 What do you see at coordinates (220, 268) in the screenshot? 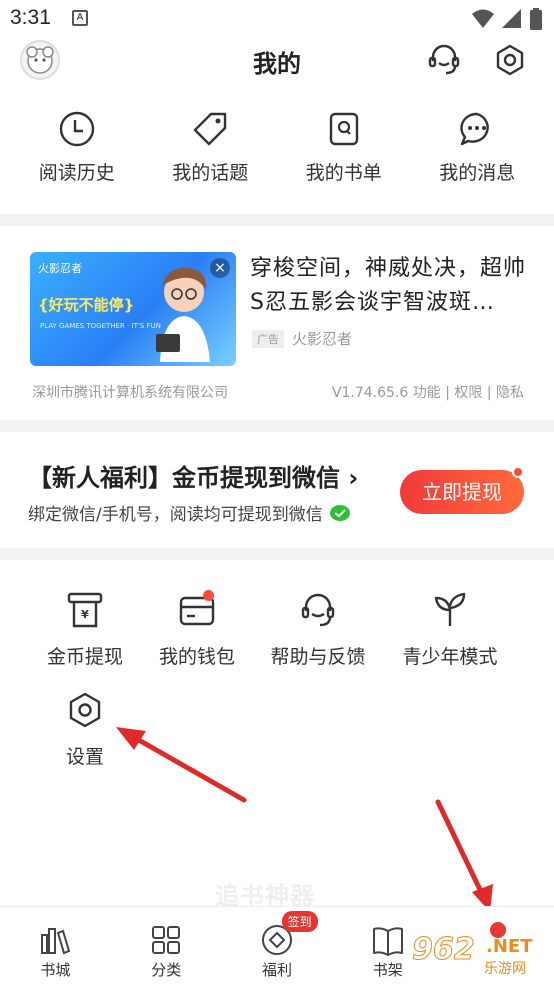
I see `ad-close-button: ×` at bounding box center [220, 268].